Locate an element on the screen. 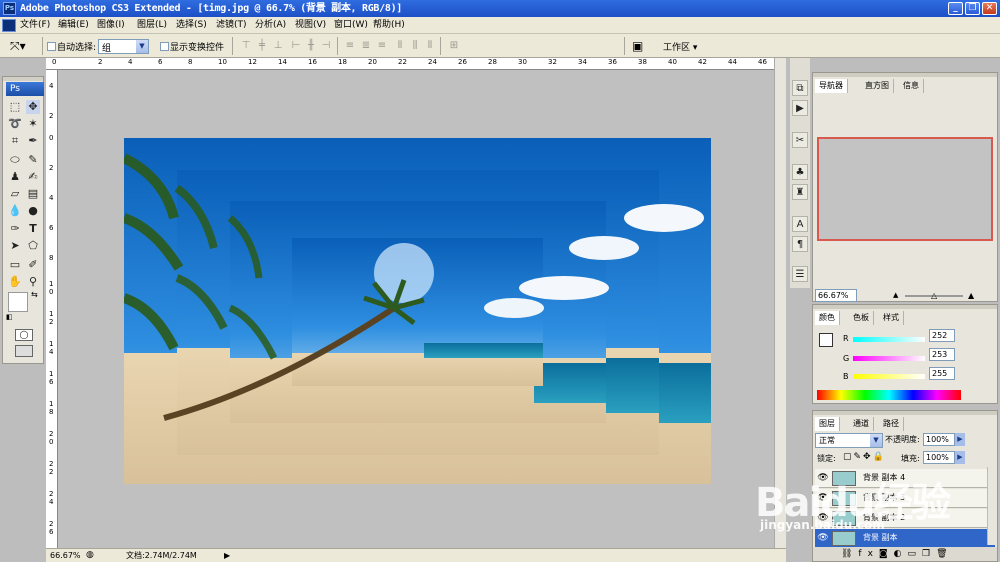  brushes-icon: ♣ is located at coordinates (800, 172).